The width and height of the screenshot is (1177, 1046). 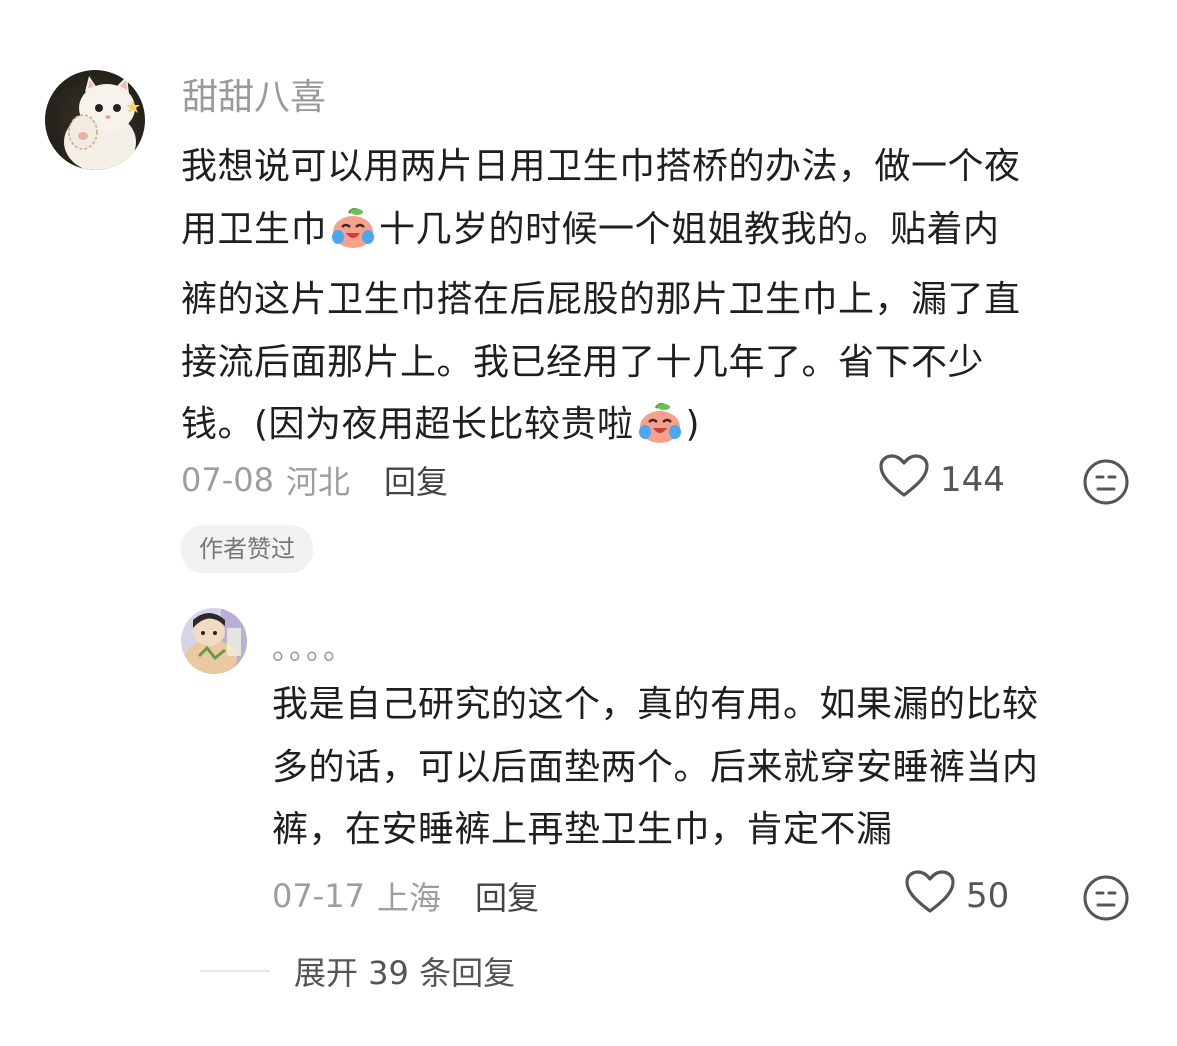 What do you see at coordinates (317, 482) in the screenshot?
I see `comment-location: 河北` at bounding box center [317, 482].